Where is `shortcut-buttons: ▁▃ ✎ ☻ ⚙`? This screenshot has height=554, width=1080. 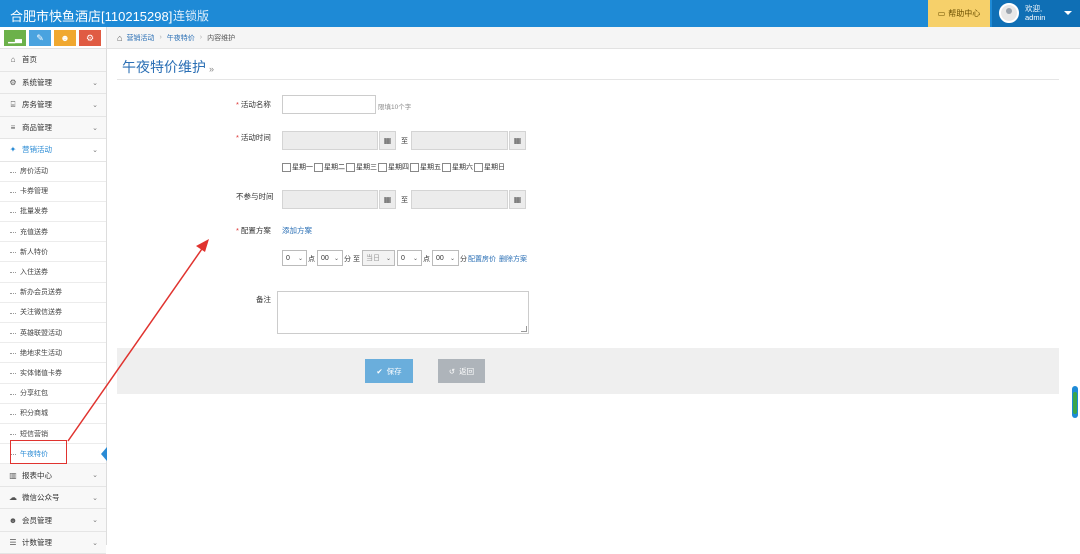 shortcut-buttons: ▁▃ ✎ ☻ ⚙ is located at coordinates (53, 38).